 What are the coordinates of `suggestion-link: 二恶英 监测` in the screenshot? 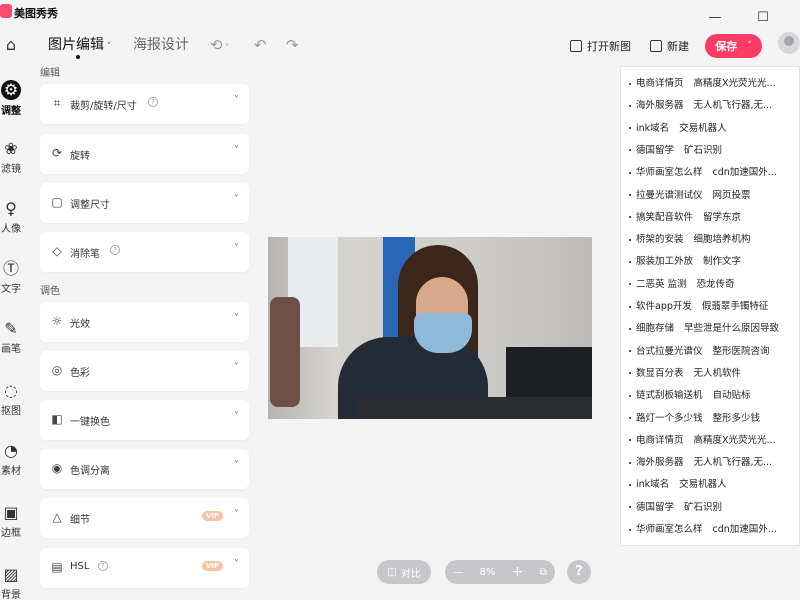 It's located at (661, 284).